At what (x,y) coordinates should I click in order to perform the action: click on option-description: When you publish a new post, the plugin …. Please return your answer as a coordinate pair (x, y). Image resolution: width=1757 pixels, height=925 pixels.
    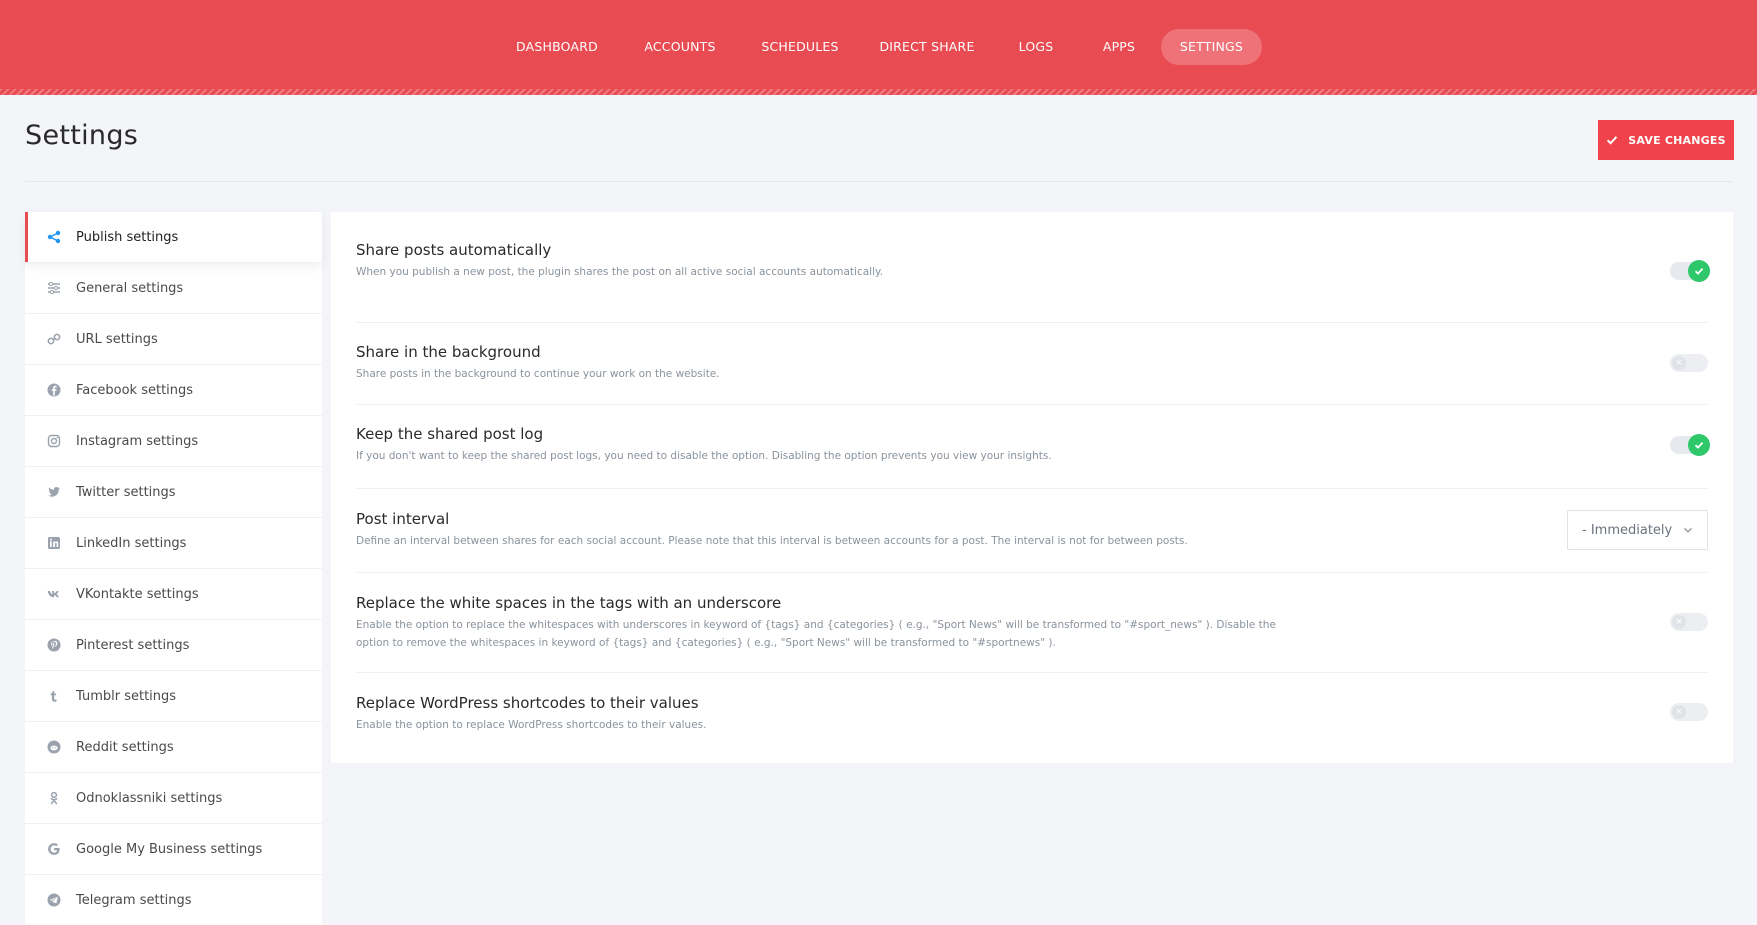
    Looking at the image, I should click on (620, 272).